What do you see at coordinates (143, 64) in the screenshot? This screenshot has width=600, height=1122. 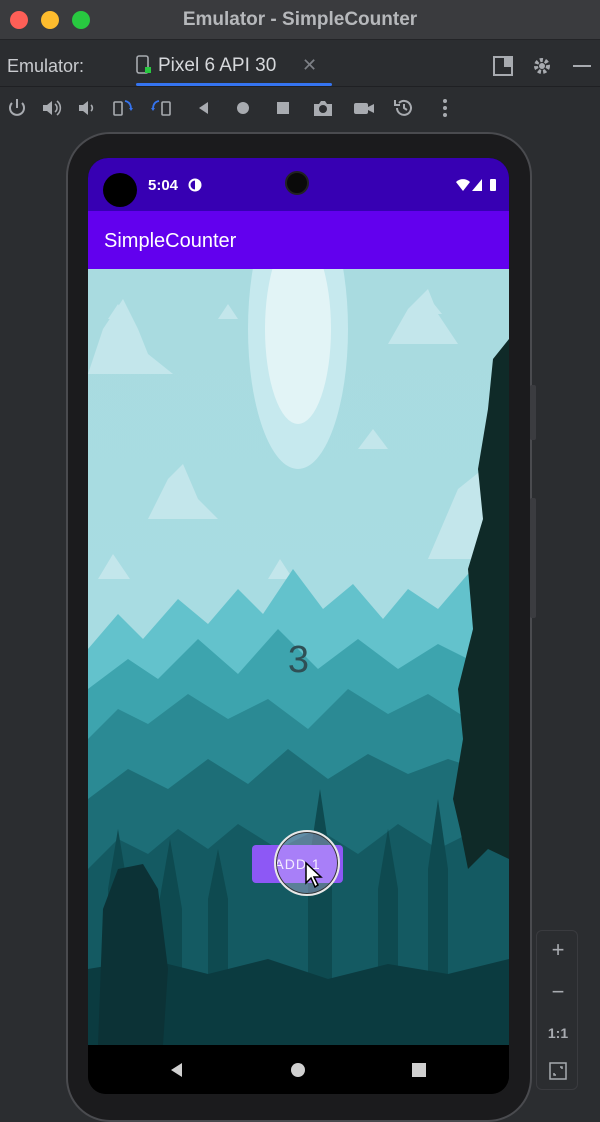 I see `device-icon` at bounding box center [143, 64].